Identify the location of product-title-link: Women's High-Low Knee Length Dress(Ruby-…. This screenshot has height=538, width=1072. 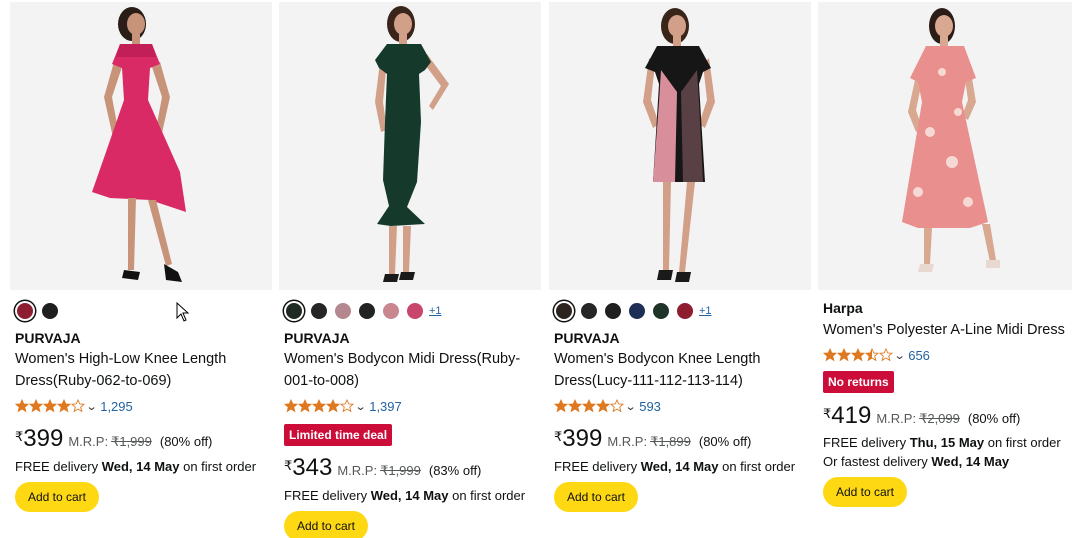
(140, 370).